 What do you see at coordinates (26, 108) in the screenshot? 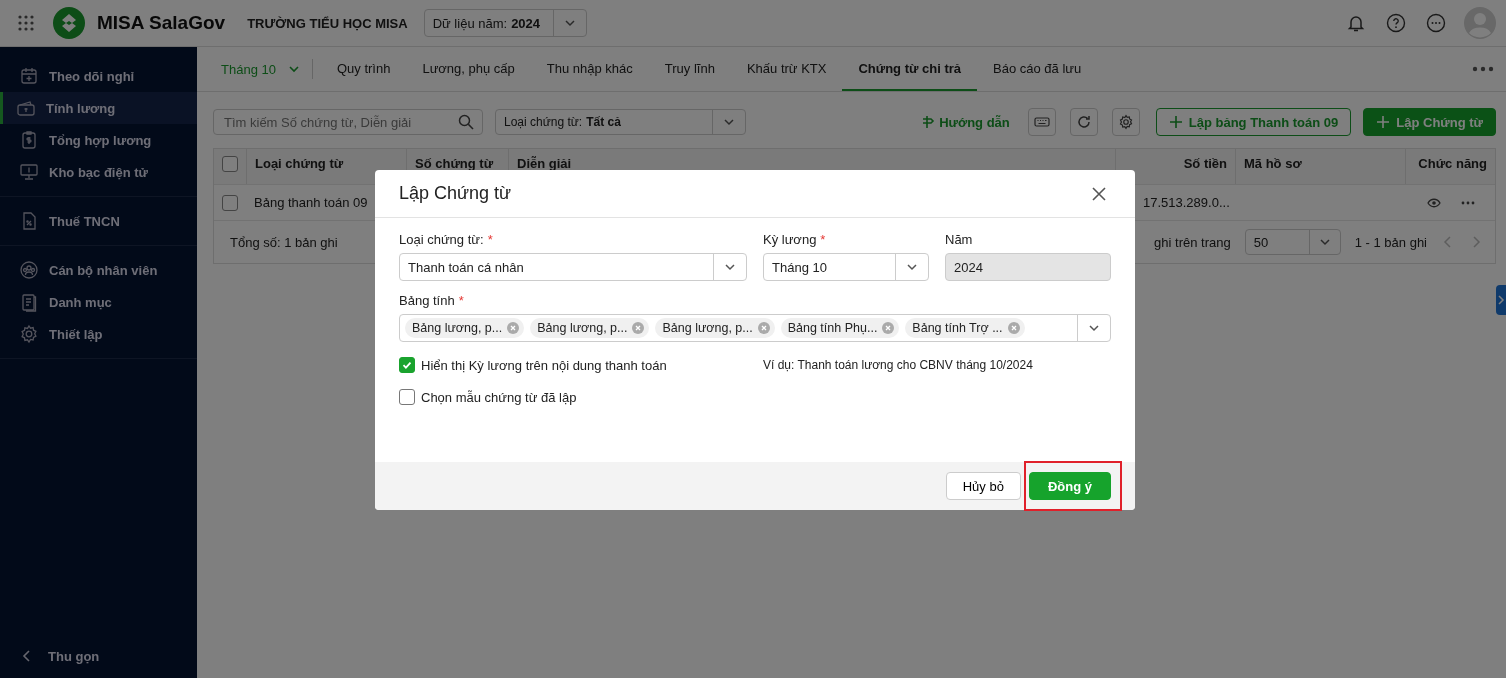
I see `wallet-icon` at bounding box center [26, 108].